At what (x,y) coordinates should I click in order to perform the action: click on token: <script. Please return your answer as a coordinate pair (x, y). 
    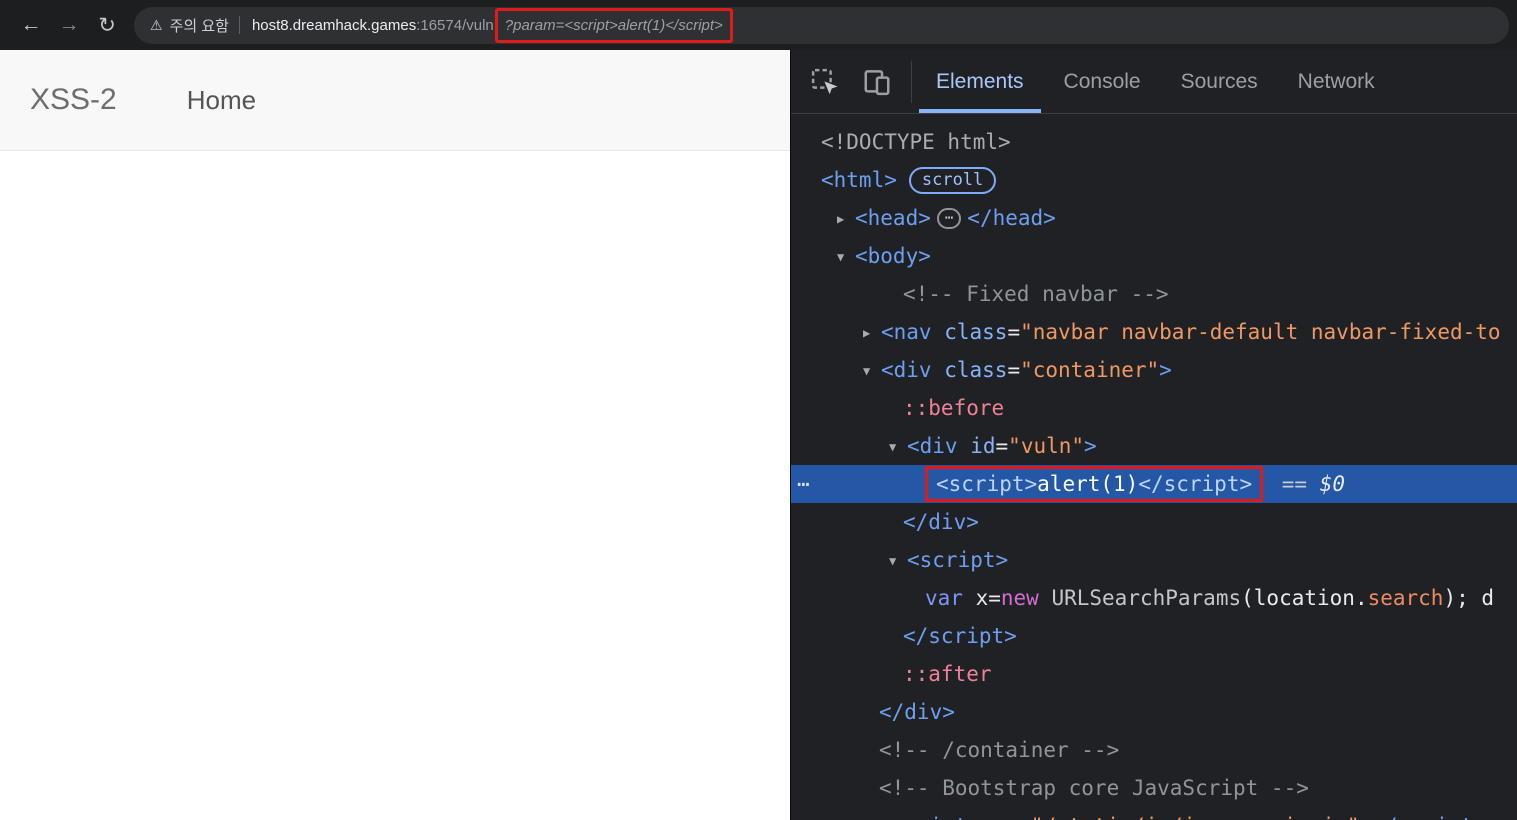
    Looking at the image, I should click on (923, 817).